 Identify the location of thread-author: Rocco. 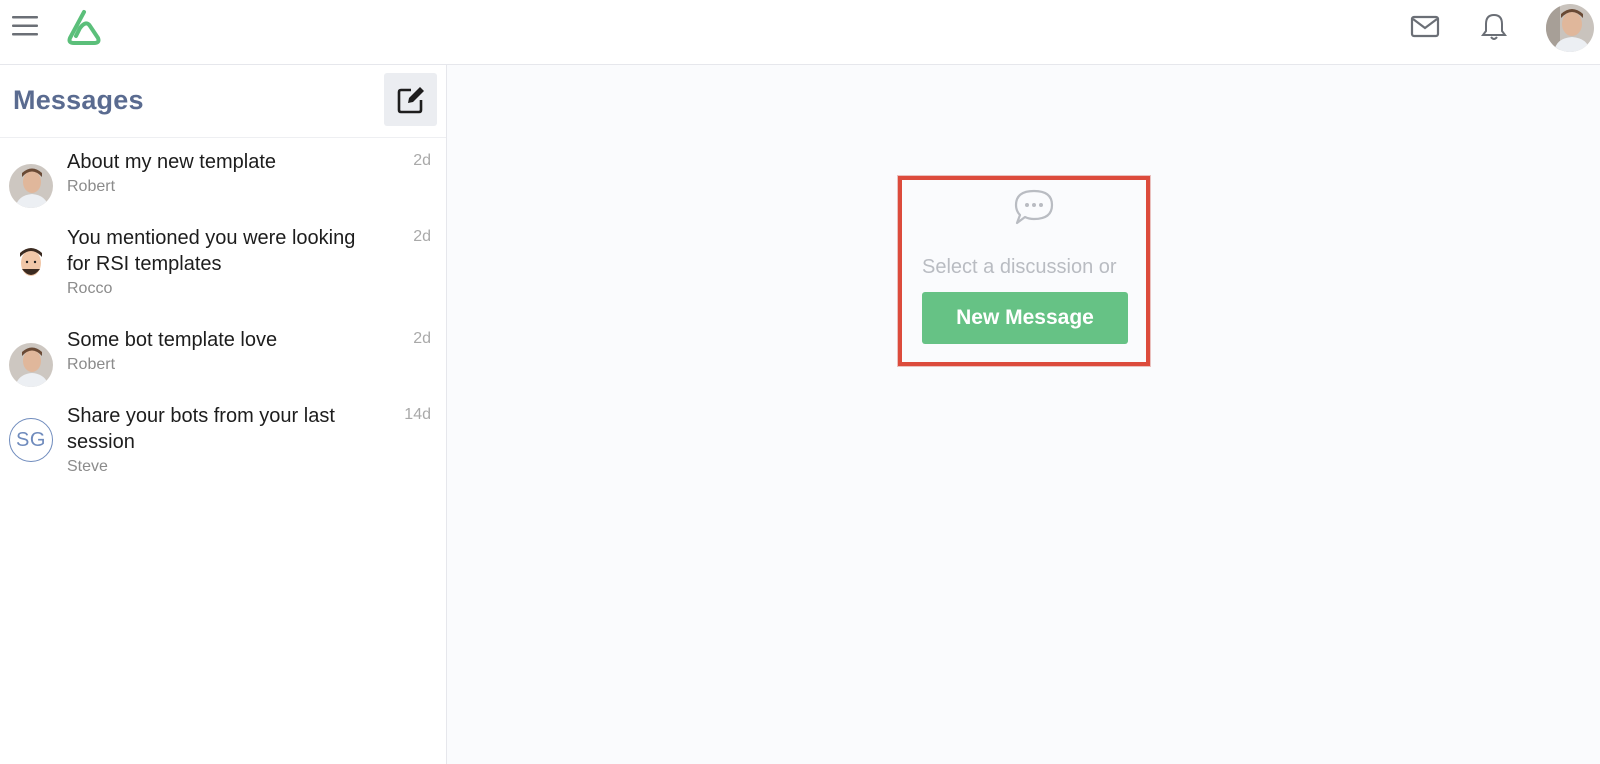
(90, 288).